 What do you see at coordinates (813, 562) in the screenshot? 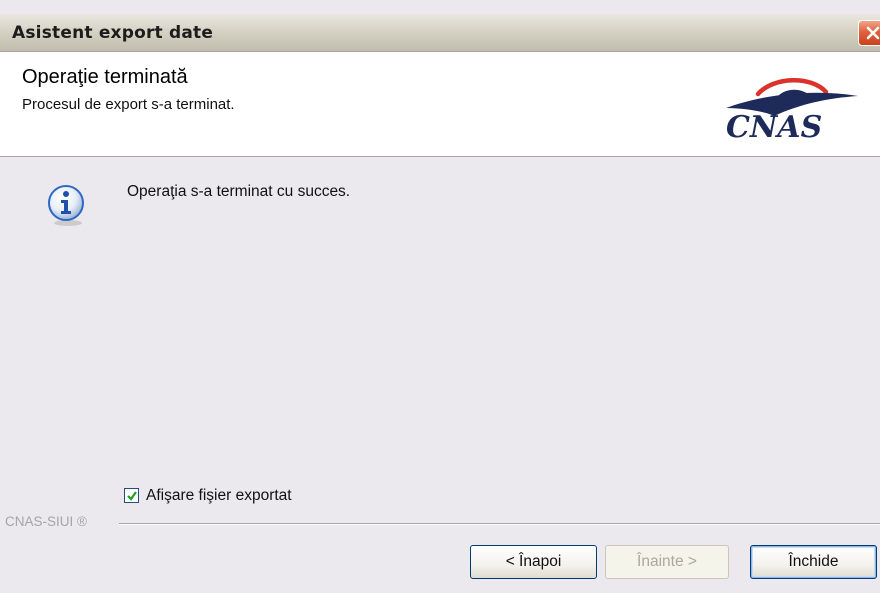
I see `close-button: Închide` at bounding box center [813, 562].